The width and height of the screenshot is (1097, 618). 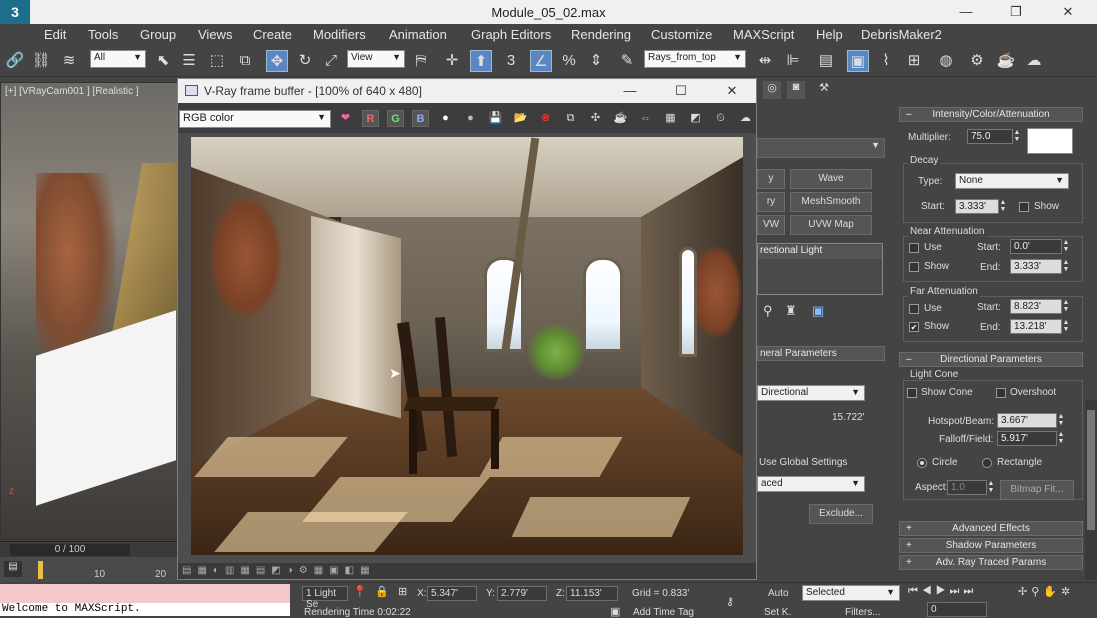 I want to click on duplicate-to-max-icon: ⧉, so click(x=570, y=118).